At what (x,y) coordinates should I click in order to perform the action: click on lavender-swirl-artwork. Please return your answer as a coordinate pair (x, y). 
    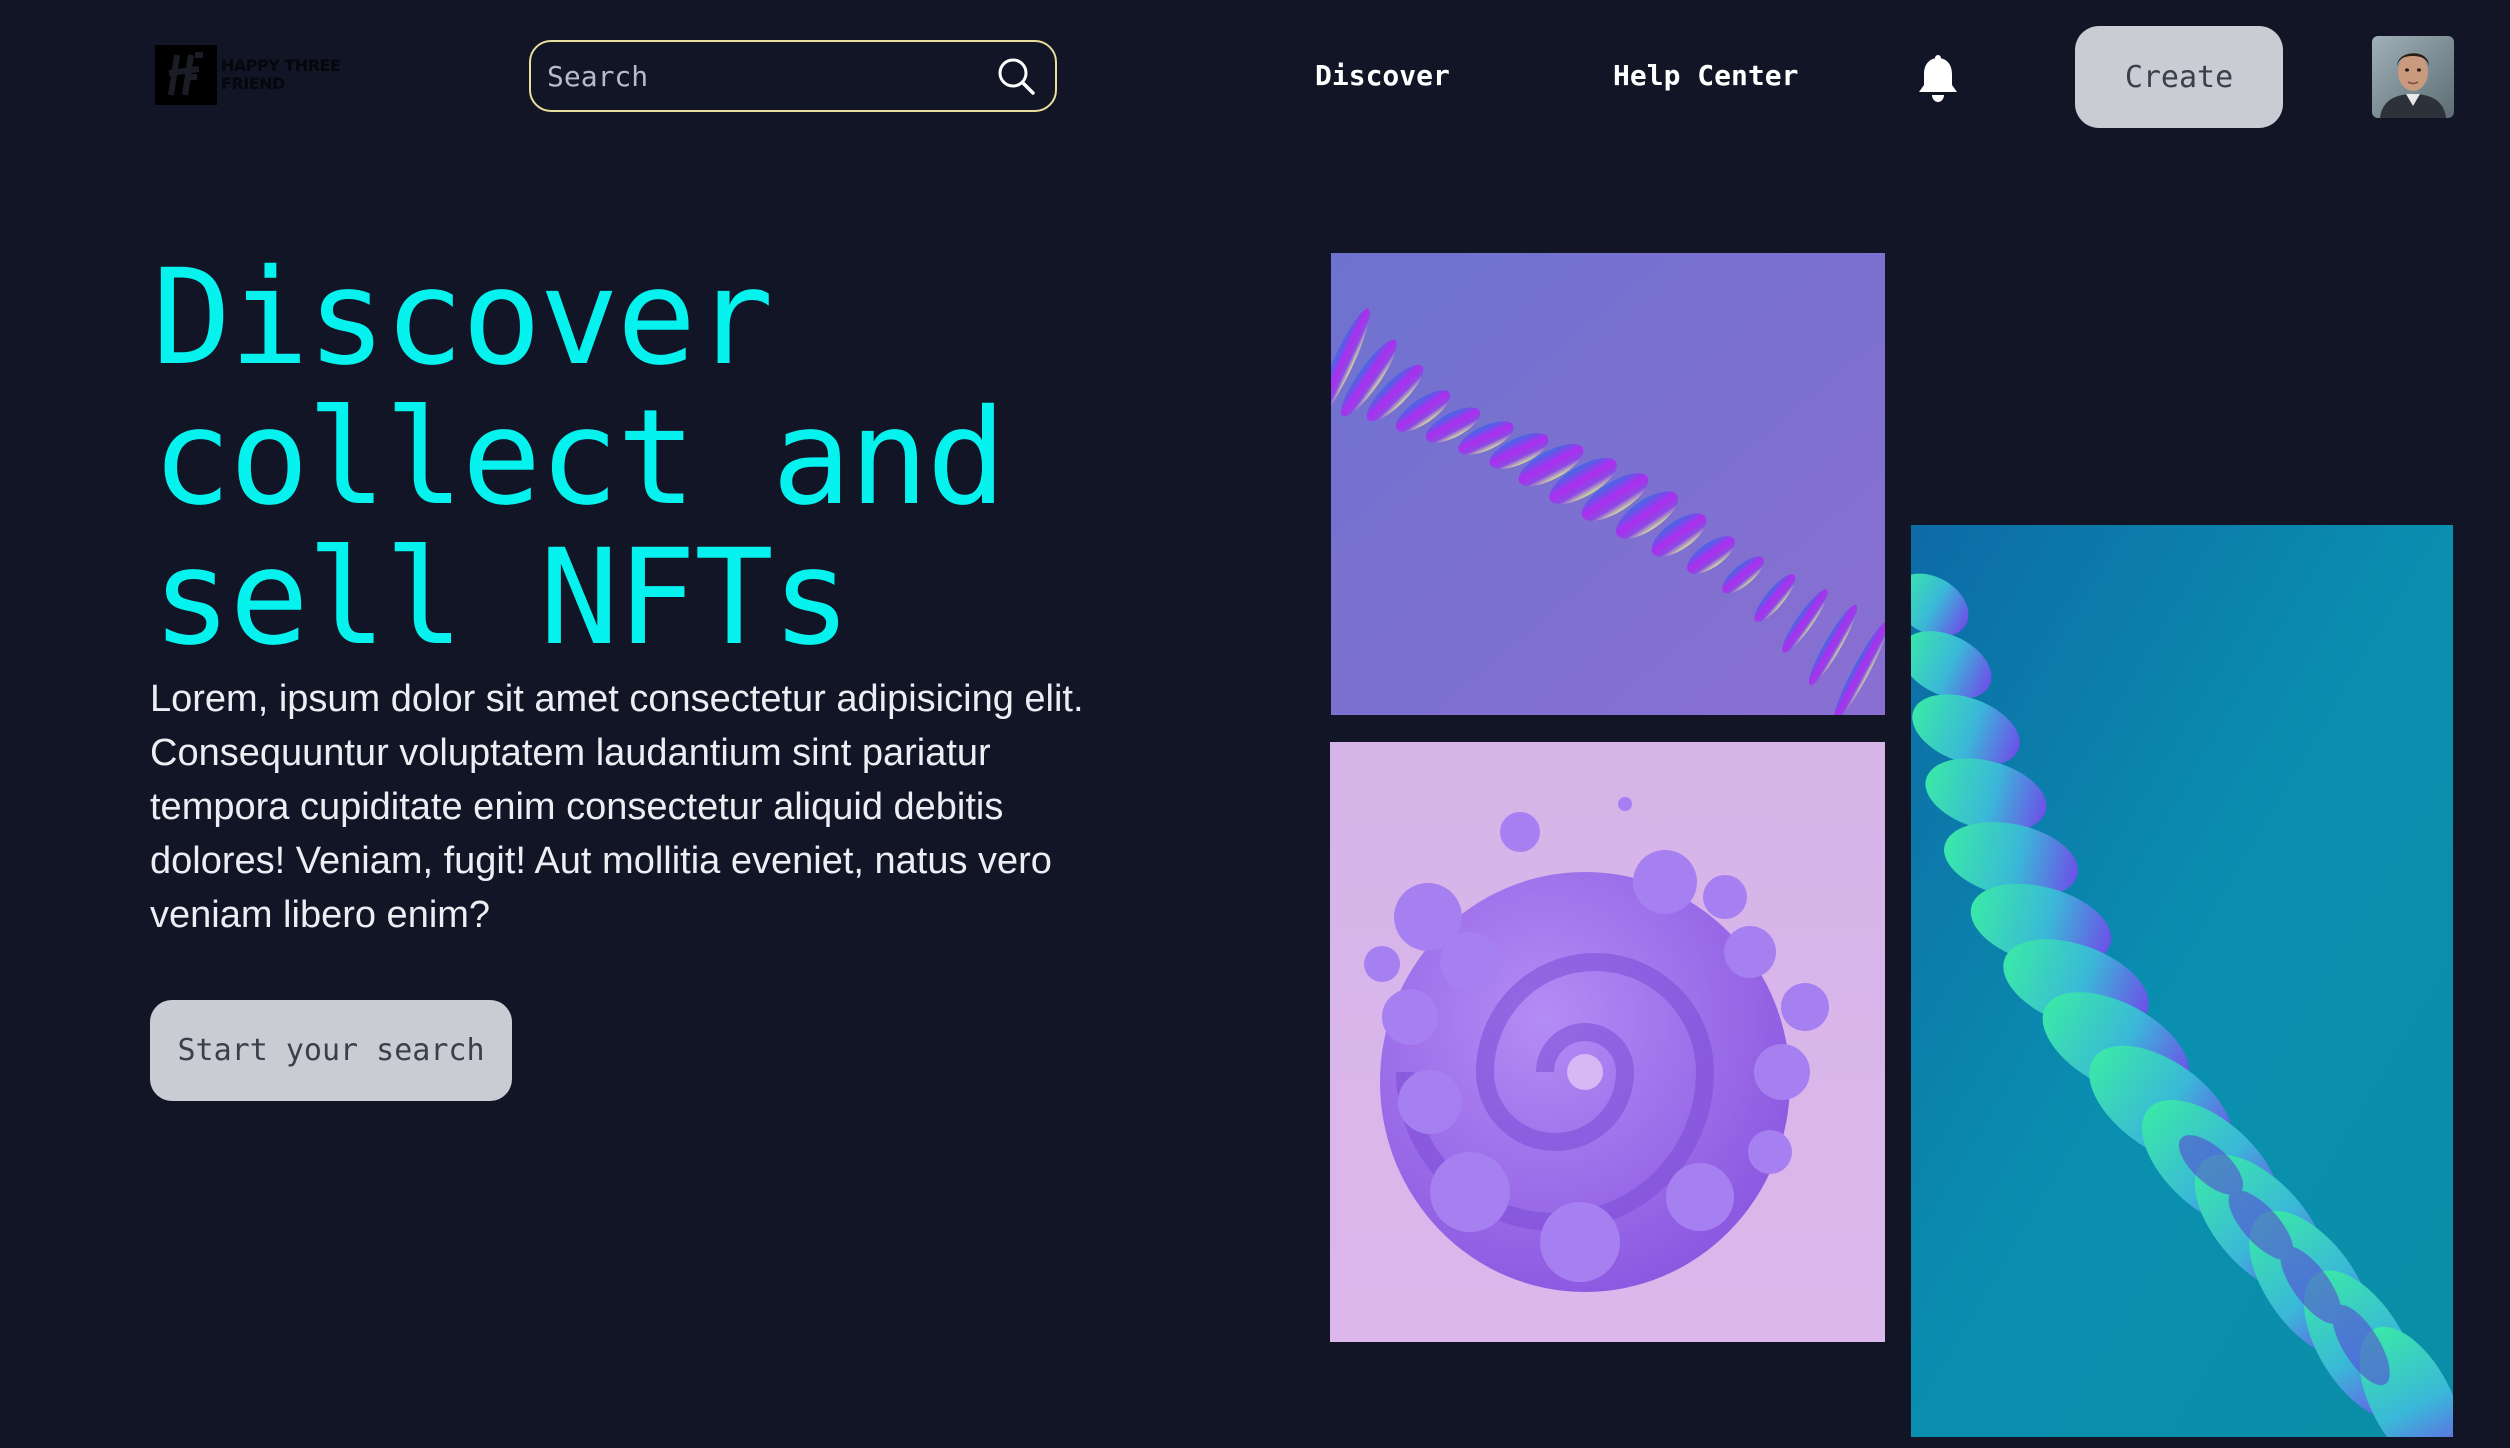
    Looking at the image, I should click on (1607, 1042).